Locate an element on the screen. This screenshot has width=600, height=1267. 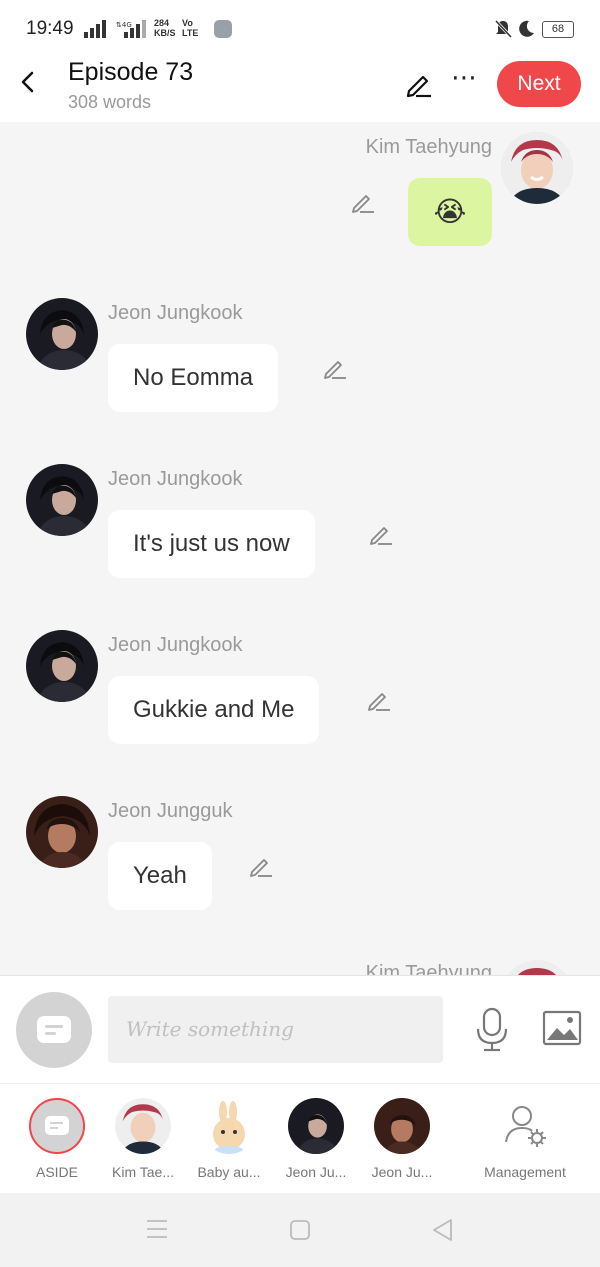
net-speed: 284 KB/S is located at coordinates (165, 28).